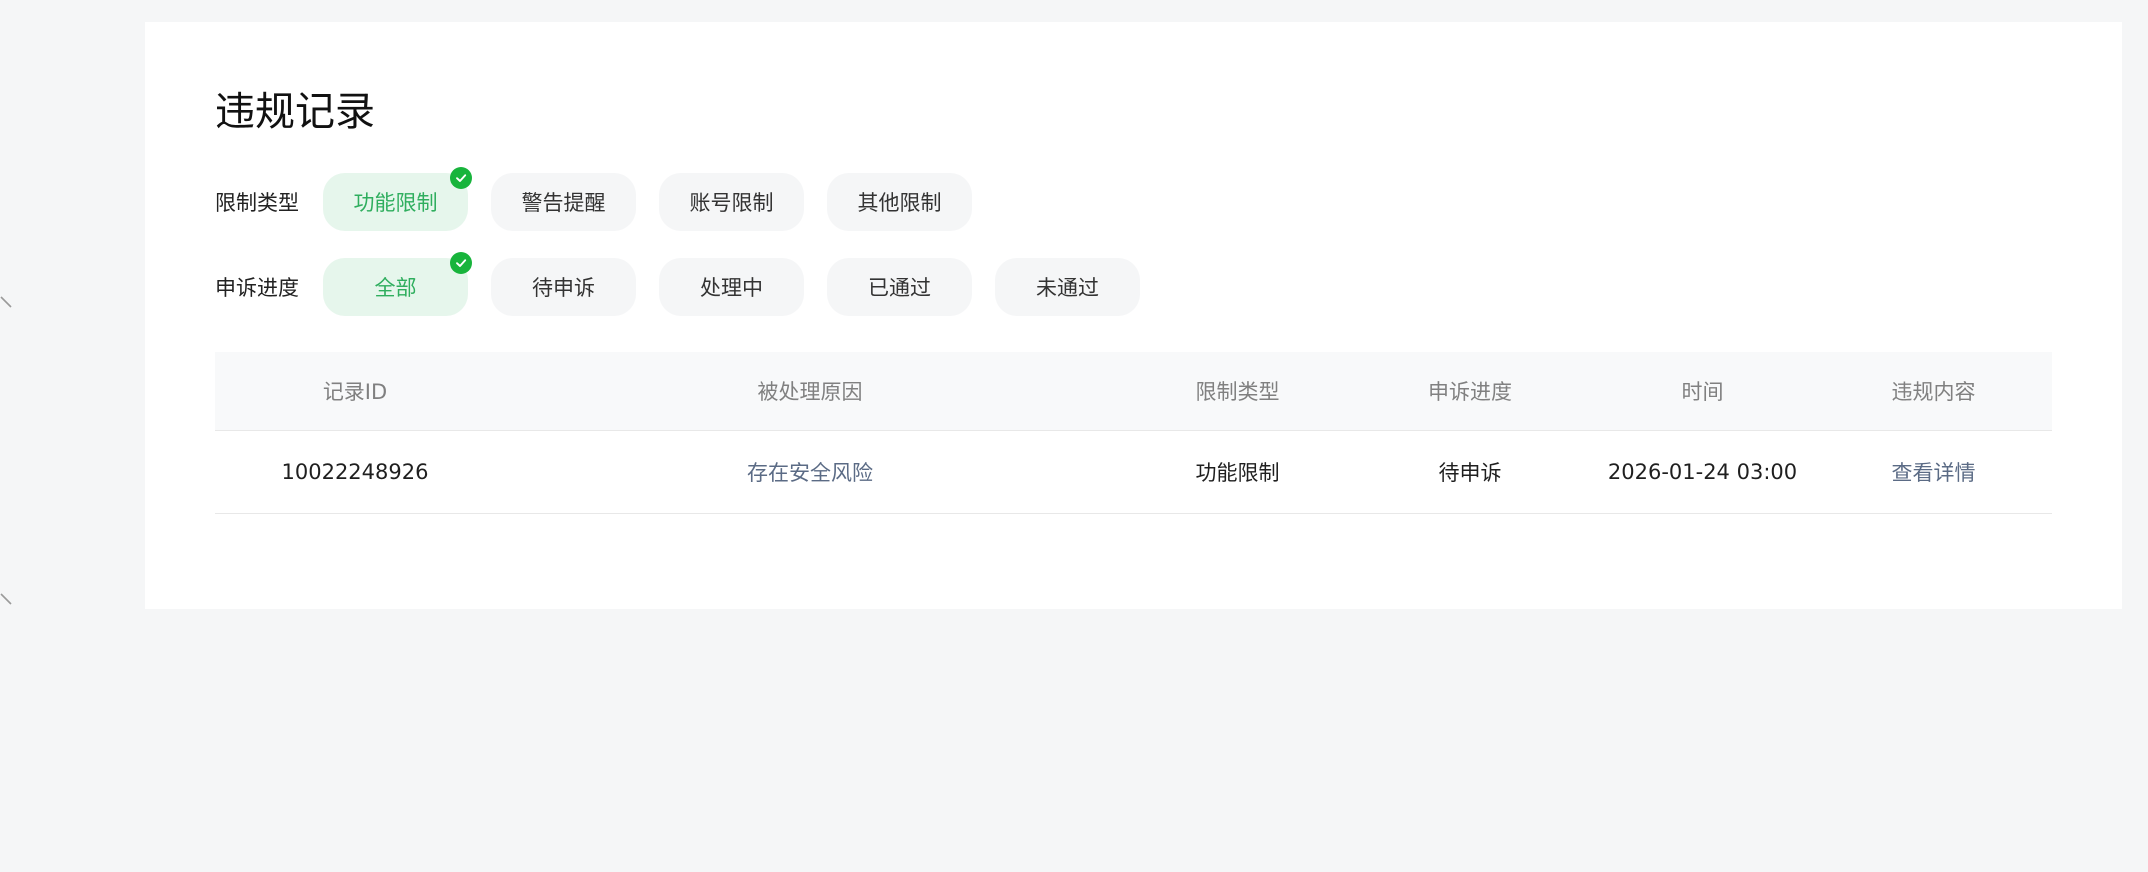 This screenshot has width=2148, height=872. I want to click on appeal-progress-filter: 申诉进度 全部 待申诉 处理中 已通过 未通过, so click(689, 284).